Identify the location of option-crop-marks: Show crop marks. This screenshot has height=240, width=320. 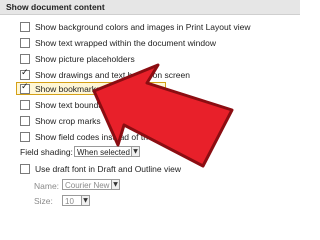
(60, 121).